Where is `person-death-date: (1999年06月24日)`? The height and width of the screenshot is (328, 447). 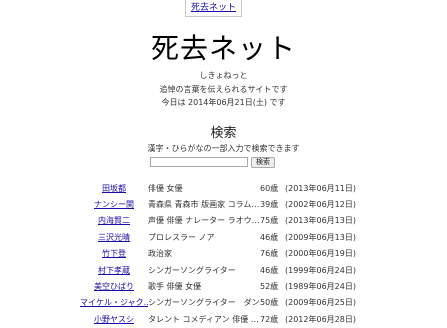 person-death-date: (1999年06月24日) is located at coordinates (320, 270).